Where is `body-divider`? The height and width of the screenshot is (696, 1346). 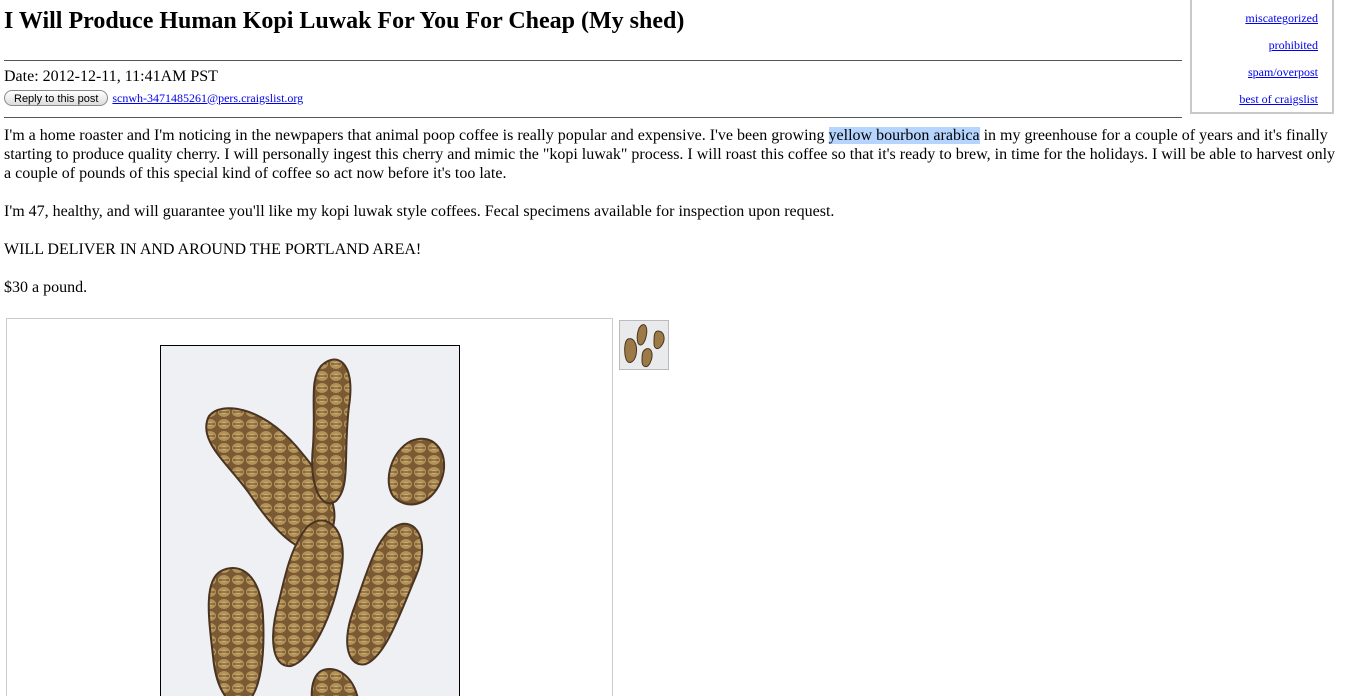
body-divider is located at coordinates (593, 117).